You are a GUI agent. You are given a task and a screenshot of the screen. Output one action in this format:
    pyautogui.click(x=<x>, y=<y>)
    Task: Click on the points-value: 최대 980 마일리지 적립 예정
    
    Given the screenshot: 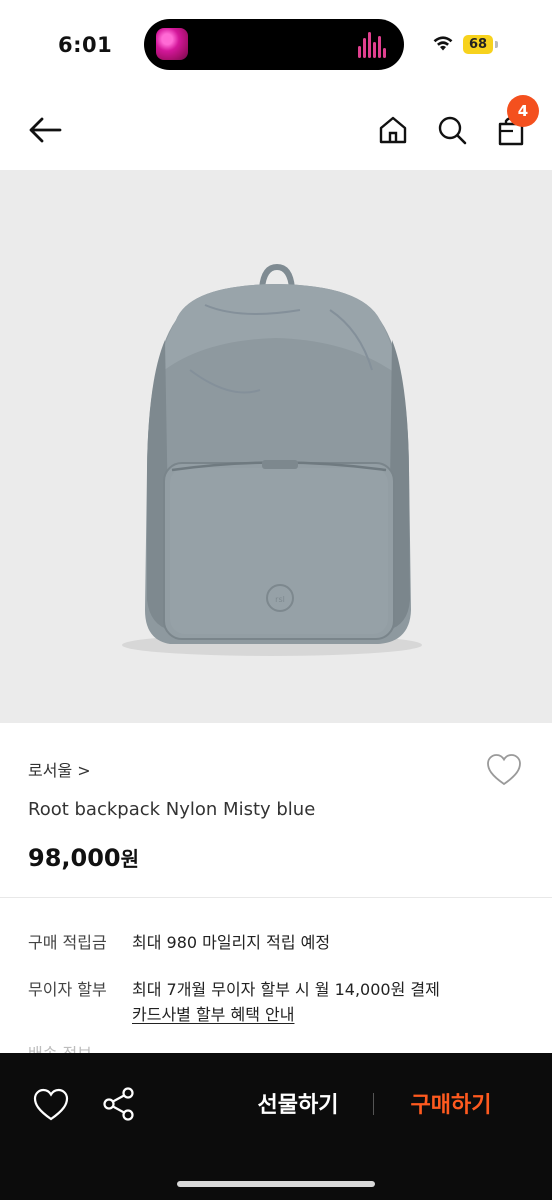 What is the action you would take?
    pyautogui.click(x=231, y=942)
    